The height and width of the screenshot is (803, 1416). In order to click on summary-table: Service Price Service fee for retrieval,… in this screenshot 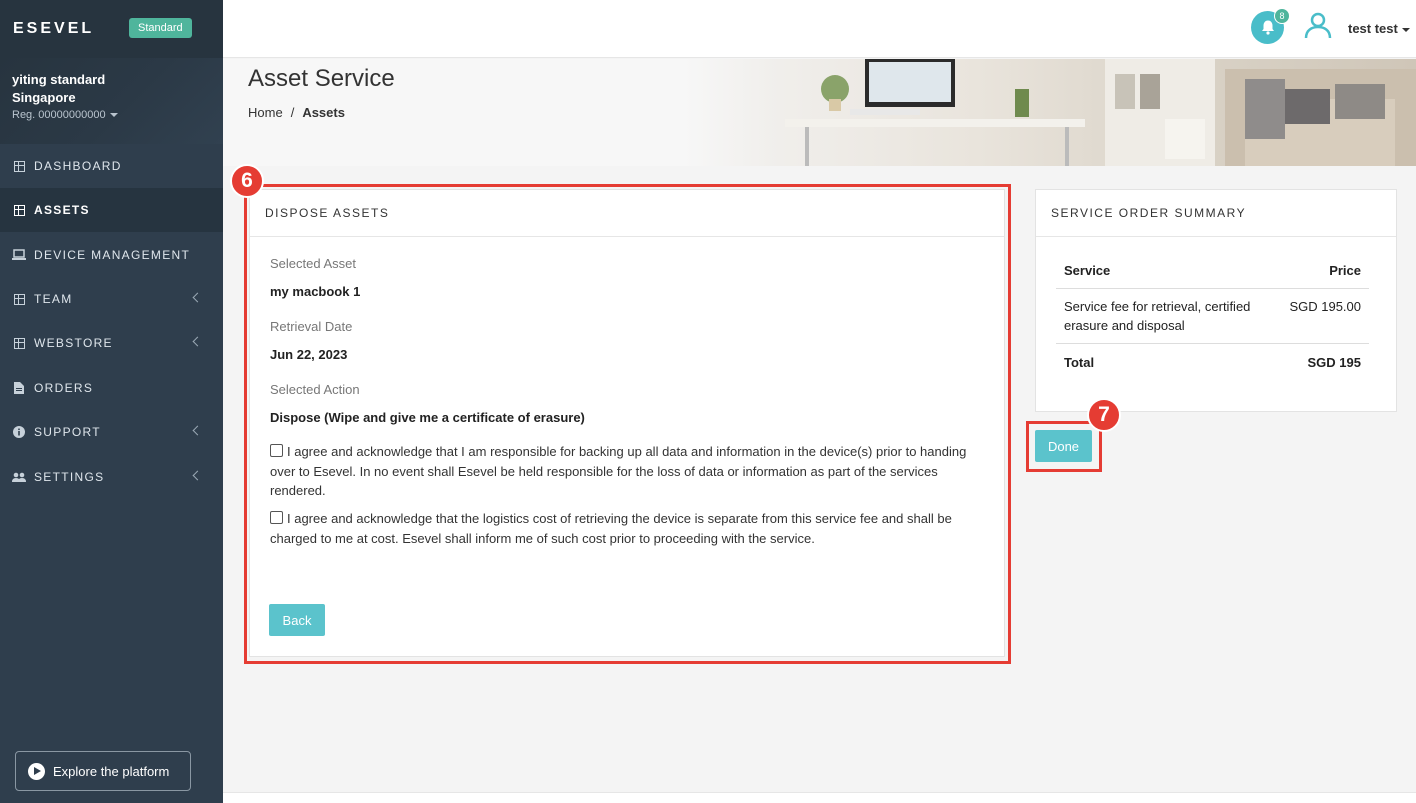, I will do `click(1212, 318)`.